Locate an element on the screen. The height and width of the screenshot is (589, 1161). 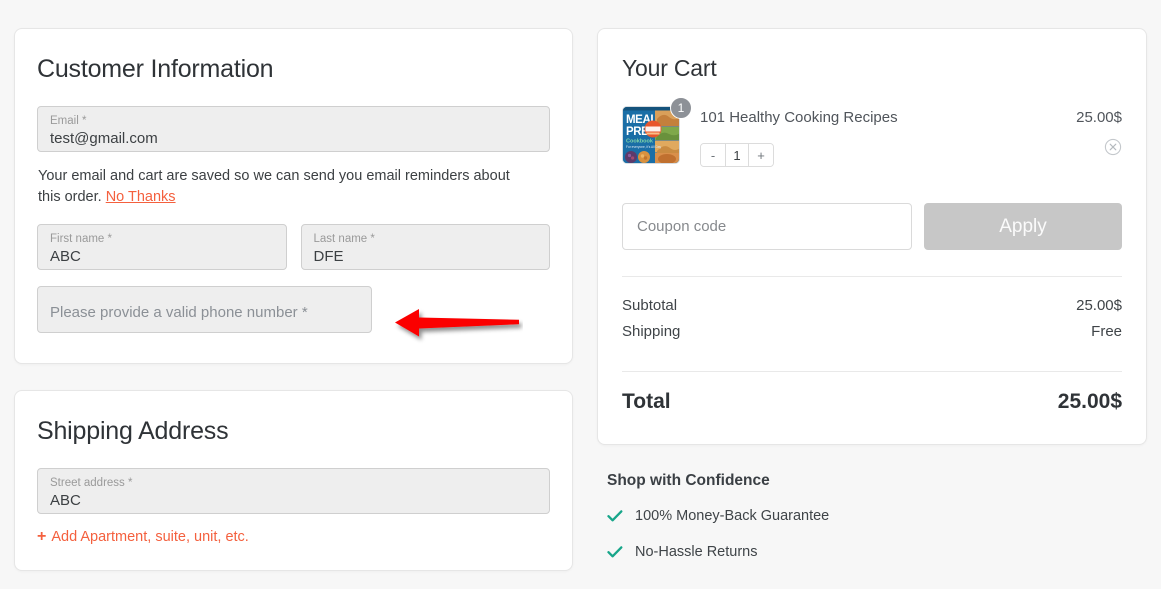
confidence-item-returns: No-Hassle Returns is located at coordinates (877, 552).